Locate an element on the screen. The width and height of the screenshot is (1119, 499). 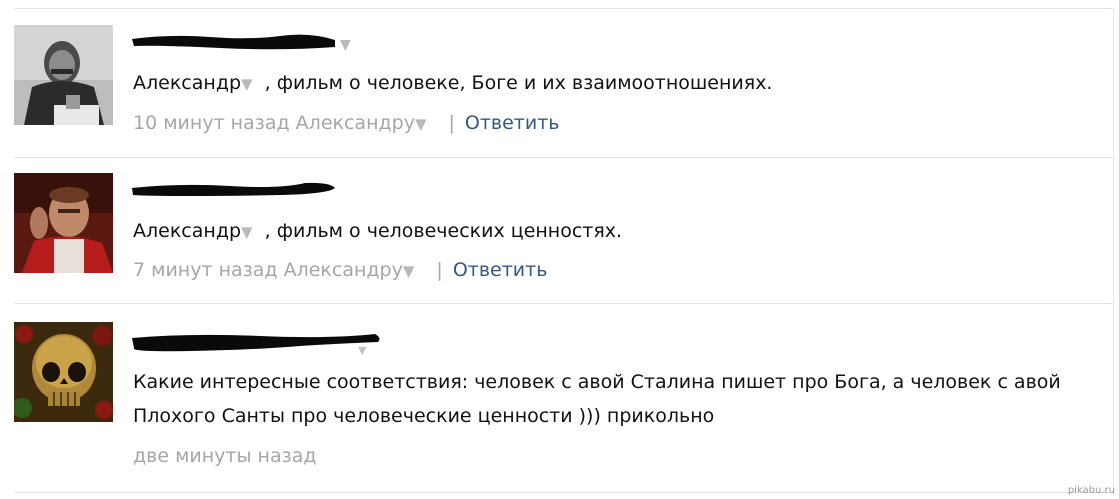
stalin-portrait-avatar is located at coordinates (63, 75).